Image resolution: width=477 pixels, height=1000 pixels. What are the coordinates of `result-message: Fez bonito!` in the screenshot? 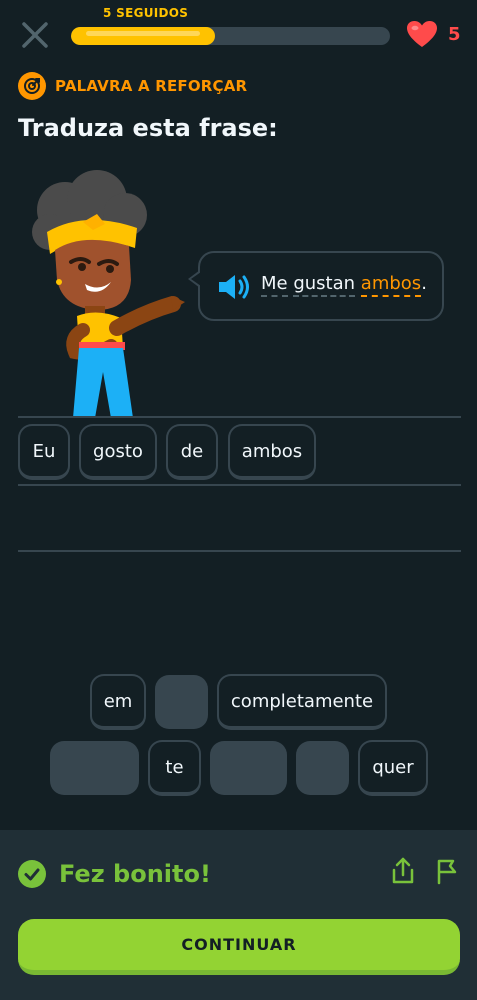 It's located at (114, 874).